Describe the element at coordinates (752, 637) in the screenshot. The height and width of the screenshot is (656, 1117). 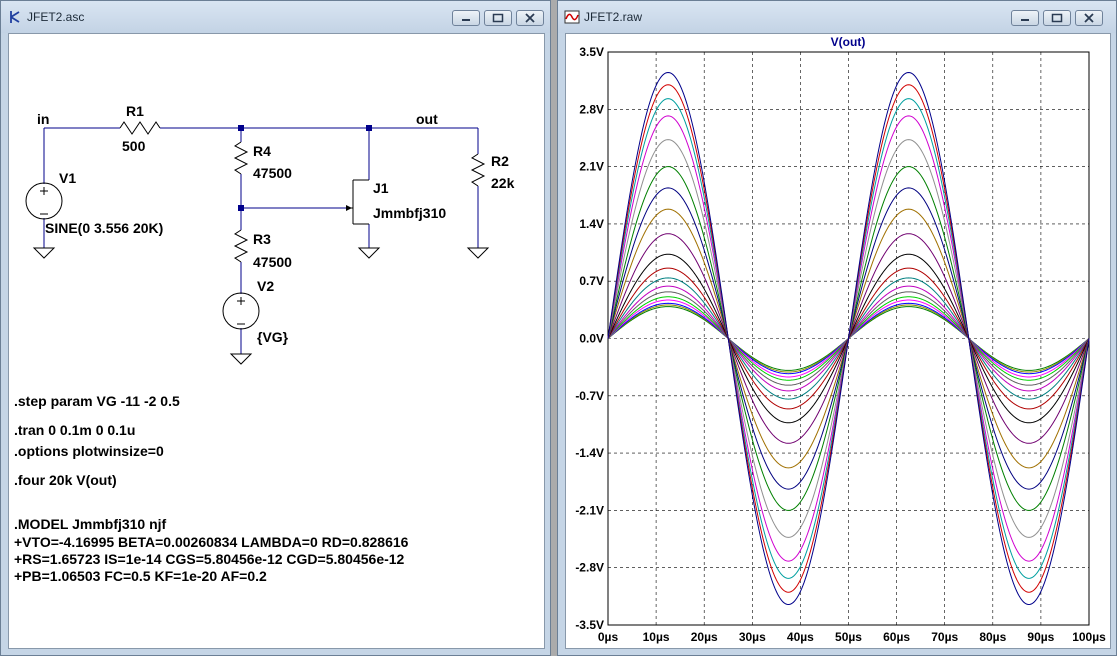
I see `x-tick-label: 30µs` at that location.